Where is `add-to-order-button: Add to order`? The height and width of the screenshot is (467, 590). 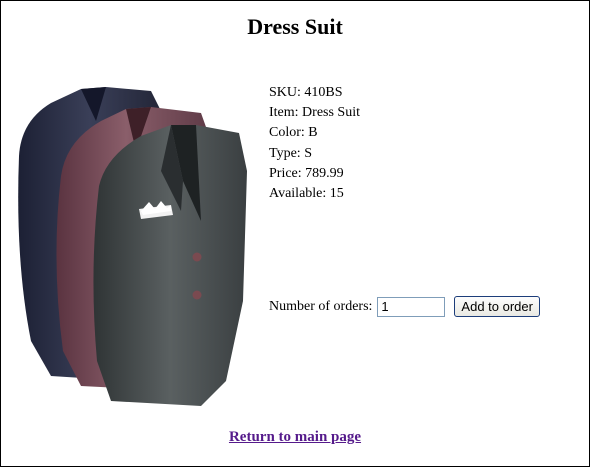 add-to-order-button: Add to order is located at coordinates (497, 306).